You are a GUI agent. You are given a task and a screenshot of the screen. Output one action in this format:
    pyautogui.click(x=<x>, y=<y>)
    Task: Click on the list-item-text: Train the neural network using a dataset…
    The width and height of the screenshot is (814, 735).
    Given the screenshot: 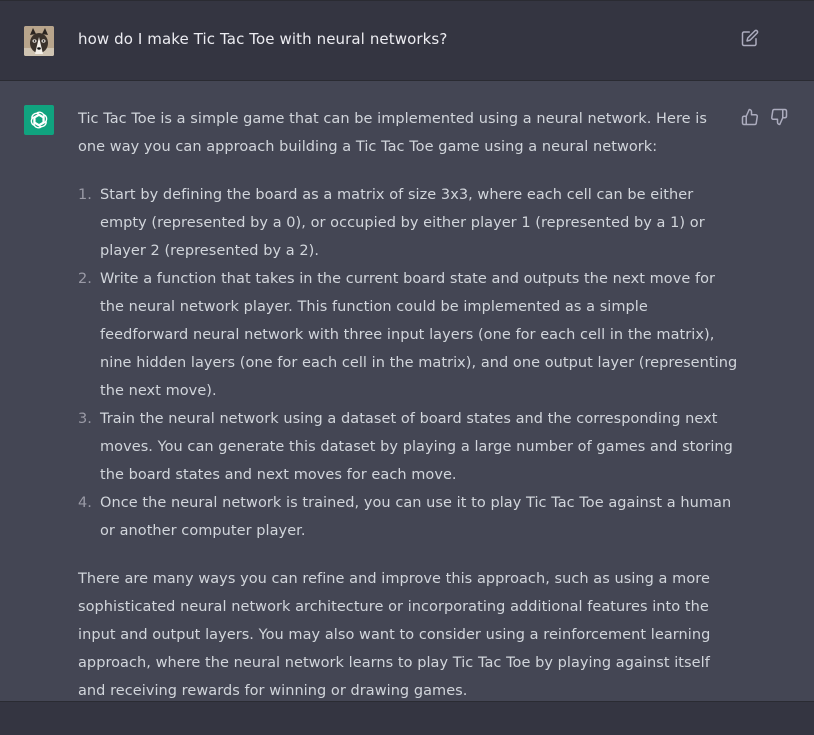 What is the action you would take?
    pyautogui.click(x=416, y=447)
    